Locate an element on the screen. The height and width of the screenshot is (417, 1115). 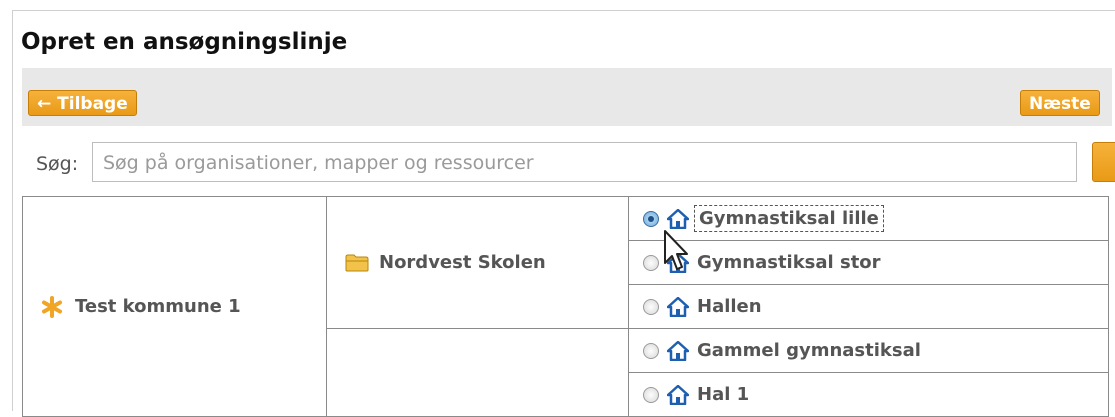
resource-label: Hallen is located at coordinates (729, 306).